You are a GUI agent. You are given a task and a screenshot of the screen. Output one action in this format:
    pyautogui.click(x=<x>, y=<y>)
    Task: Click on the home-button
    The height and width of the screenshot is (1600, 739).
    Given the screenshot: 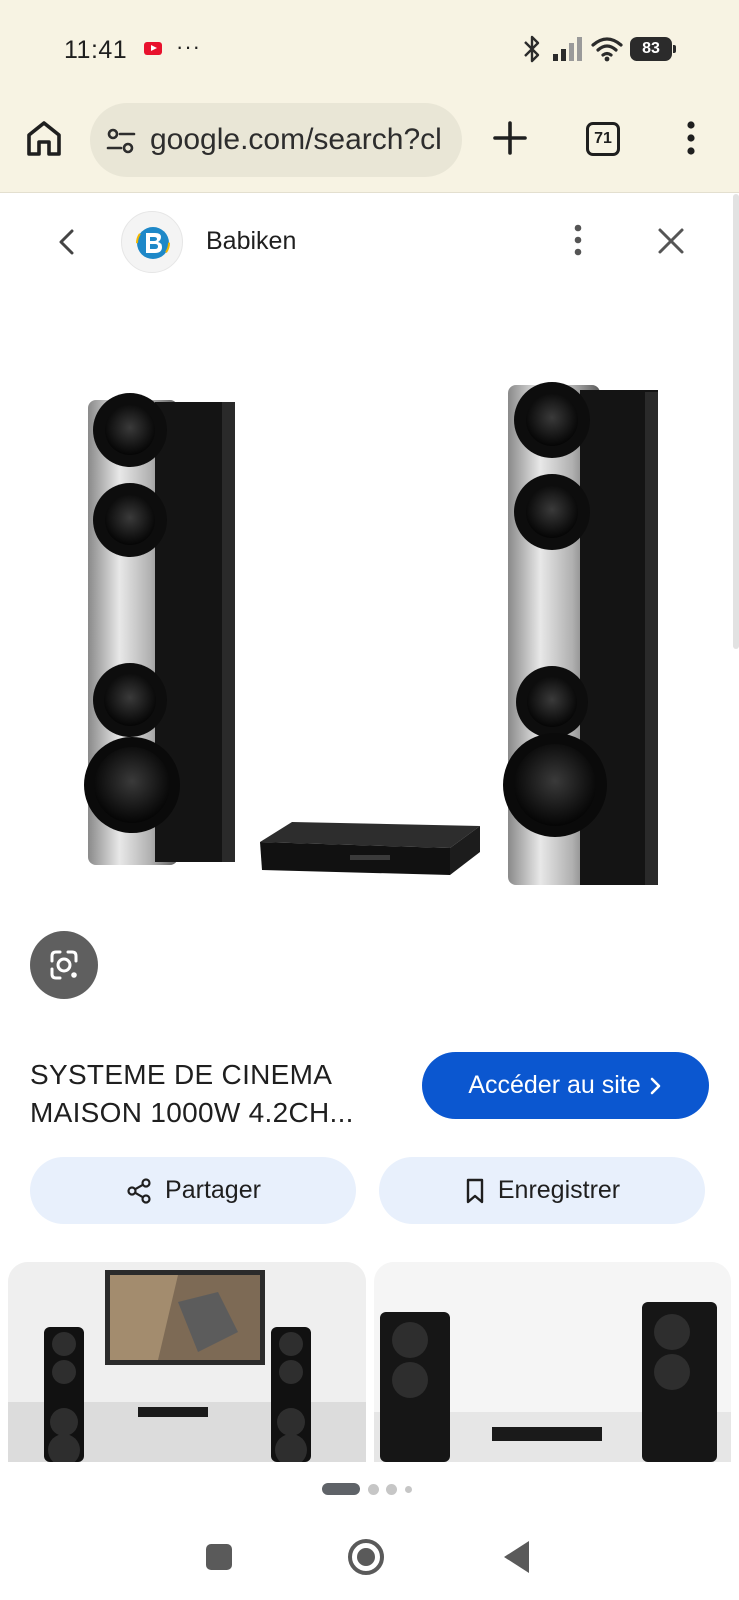 What is the action you would take?
    pyautogui.click(x=366, y=1557)
    